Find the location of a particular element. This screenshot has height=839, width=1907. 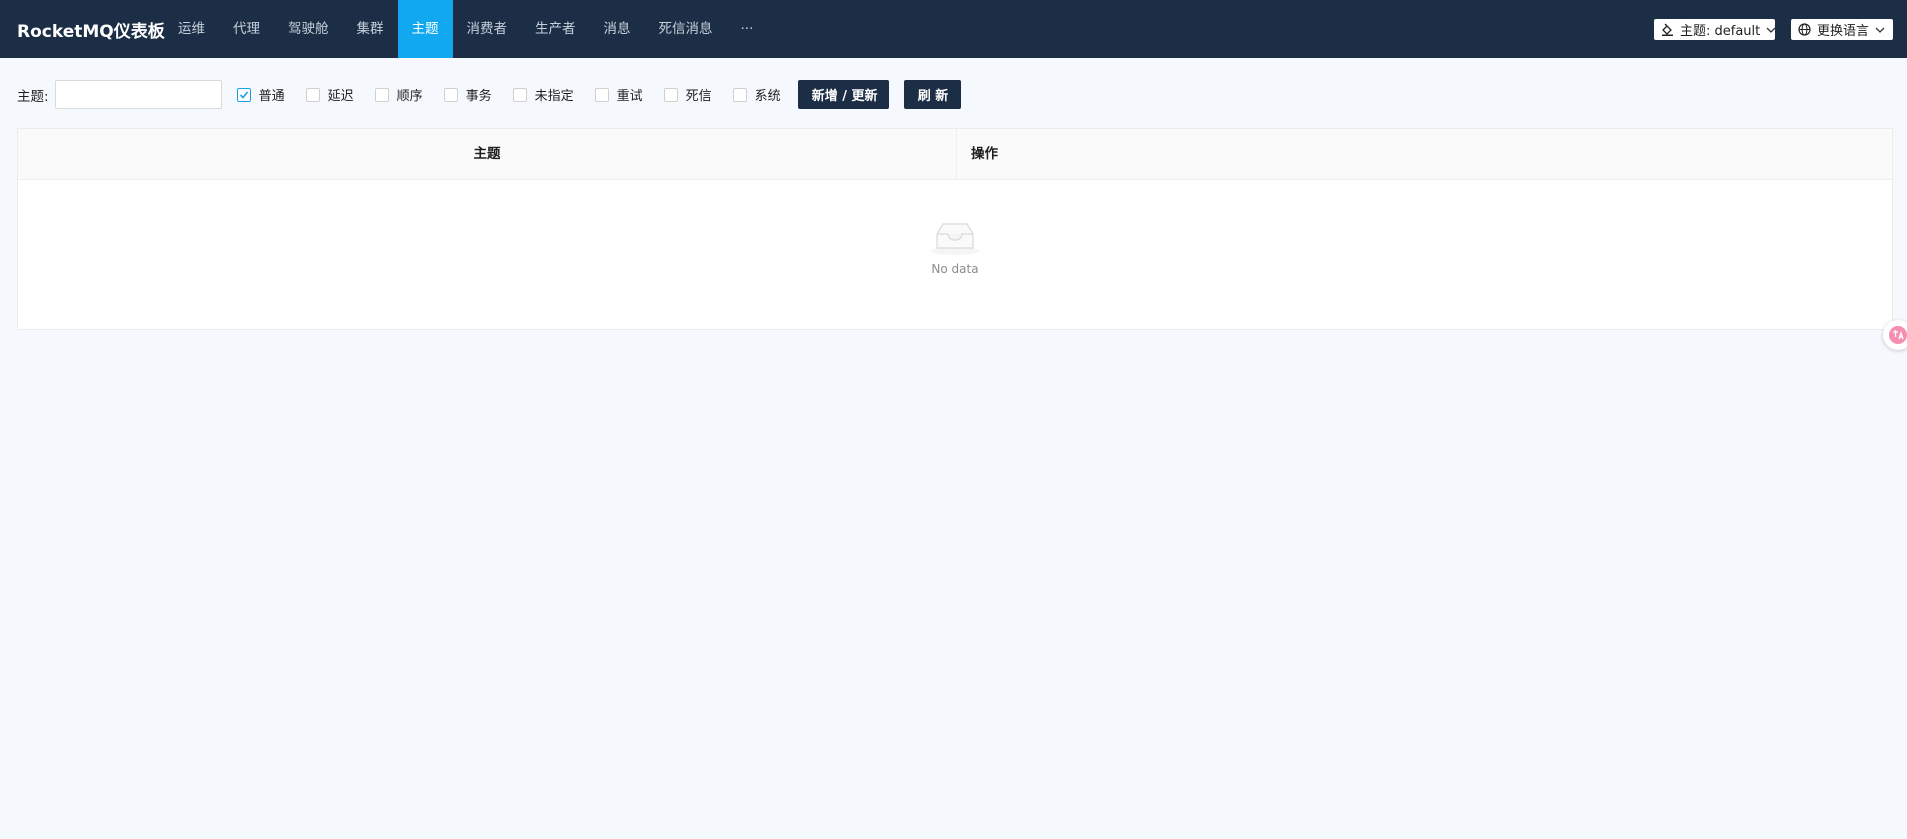

filter-retry-label: 重试 is located at coordinates (629, 96).